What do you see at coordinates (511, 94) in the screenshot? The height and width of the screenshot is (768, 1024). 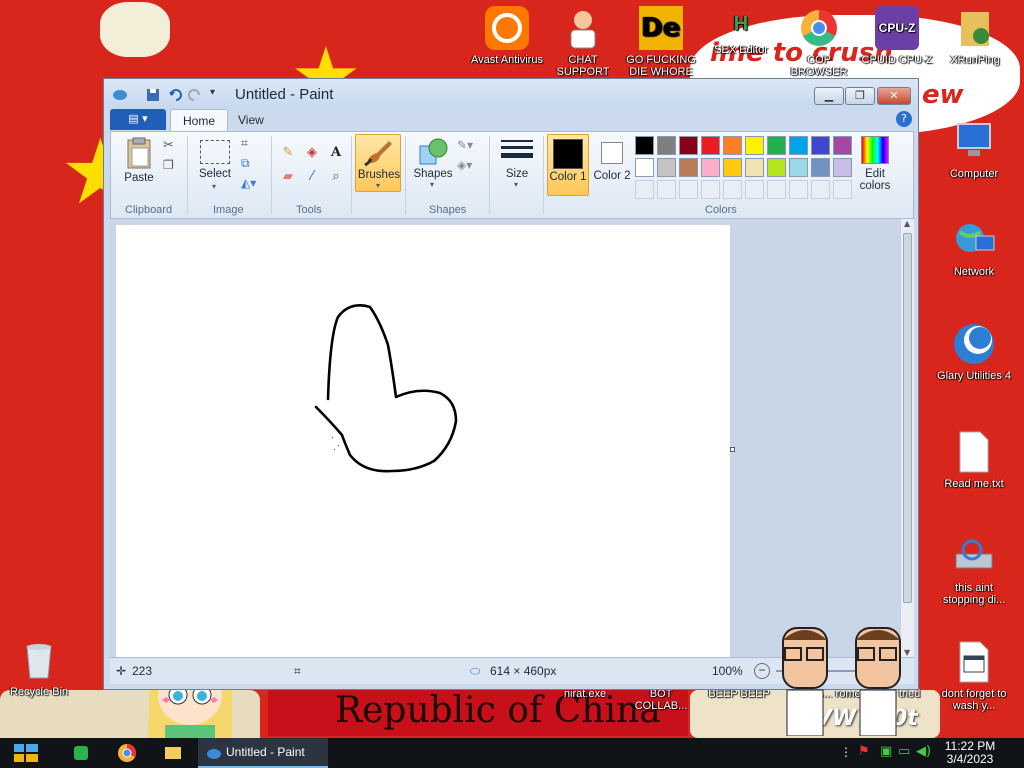 I see `title-bar: ▾ Untitled - Paint ▁ ❐ ✕` at bounding box center [511, 94].